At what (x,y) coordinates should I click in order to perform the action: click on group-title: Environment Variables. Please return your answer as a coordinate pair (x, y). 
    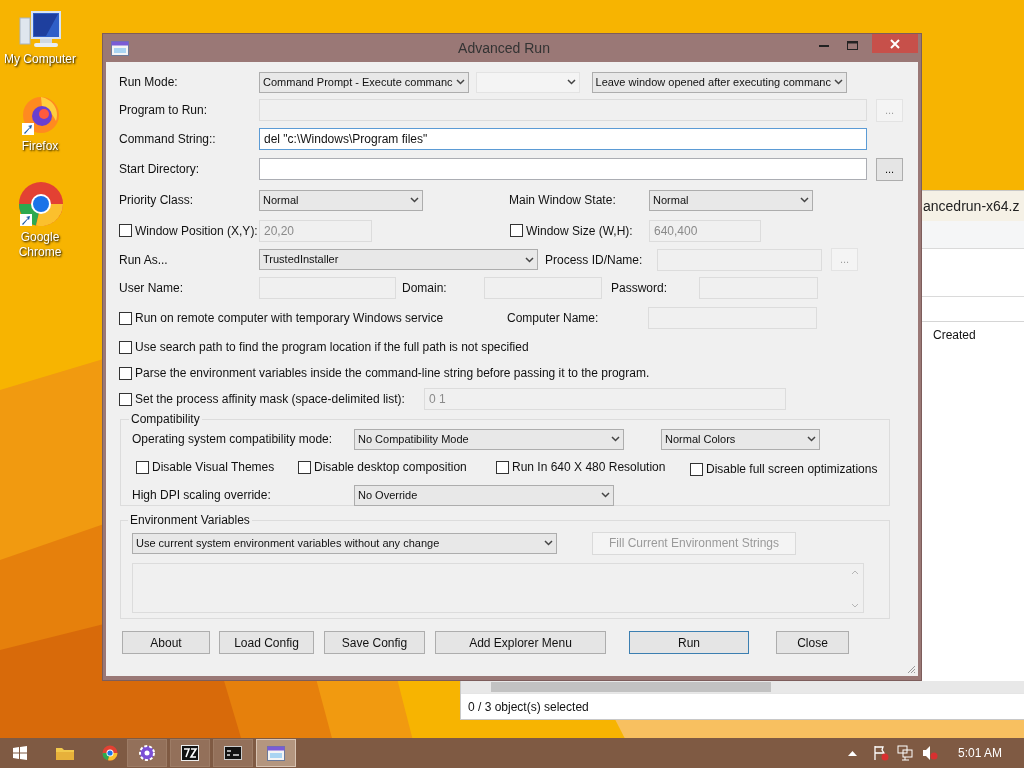
    Looking at the image, I should click on (190, 520).